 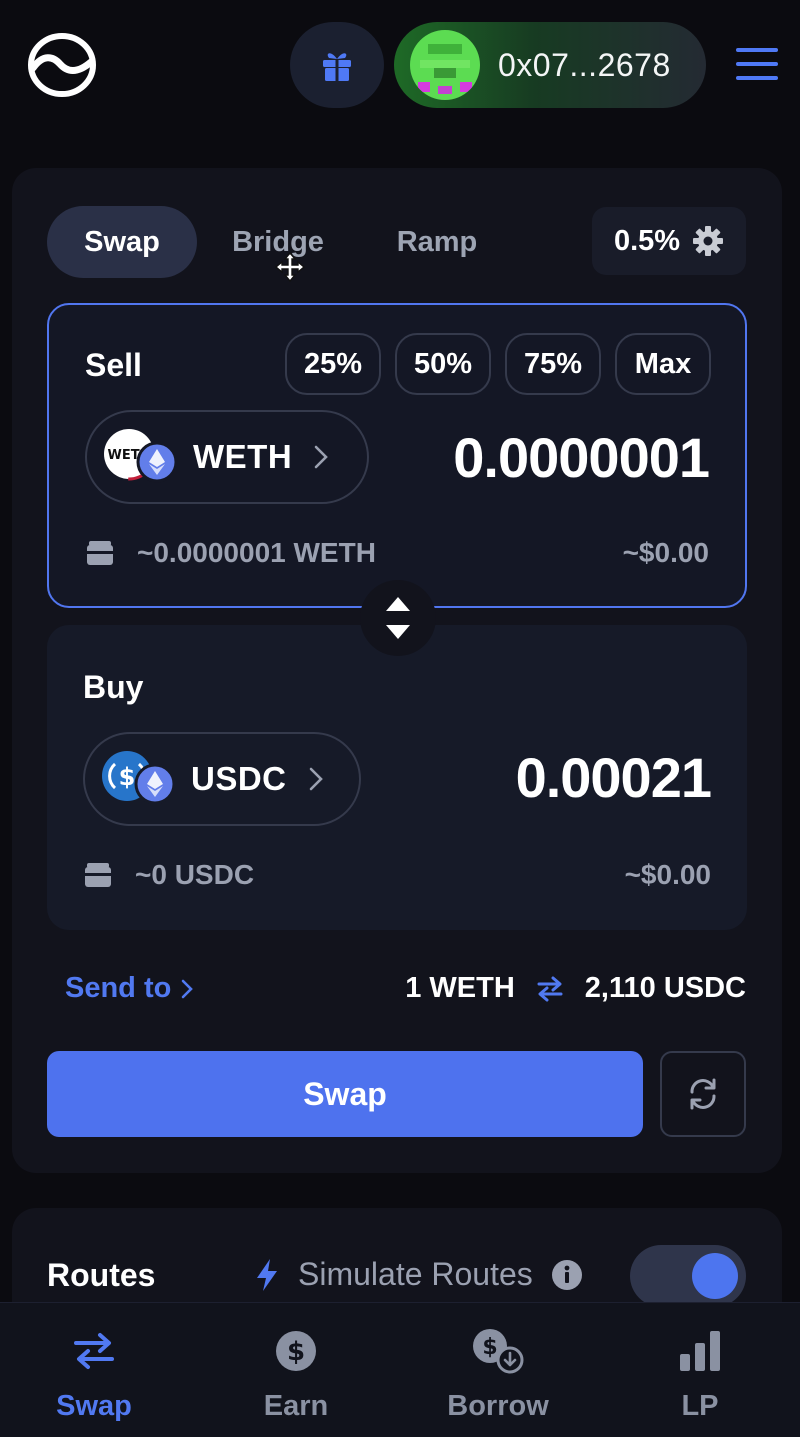 What do you see at coordinates (665, 988) in the screenshot?
I see `rate-quote: 2,110 USDC` at bounding box center [665, 988].